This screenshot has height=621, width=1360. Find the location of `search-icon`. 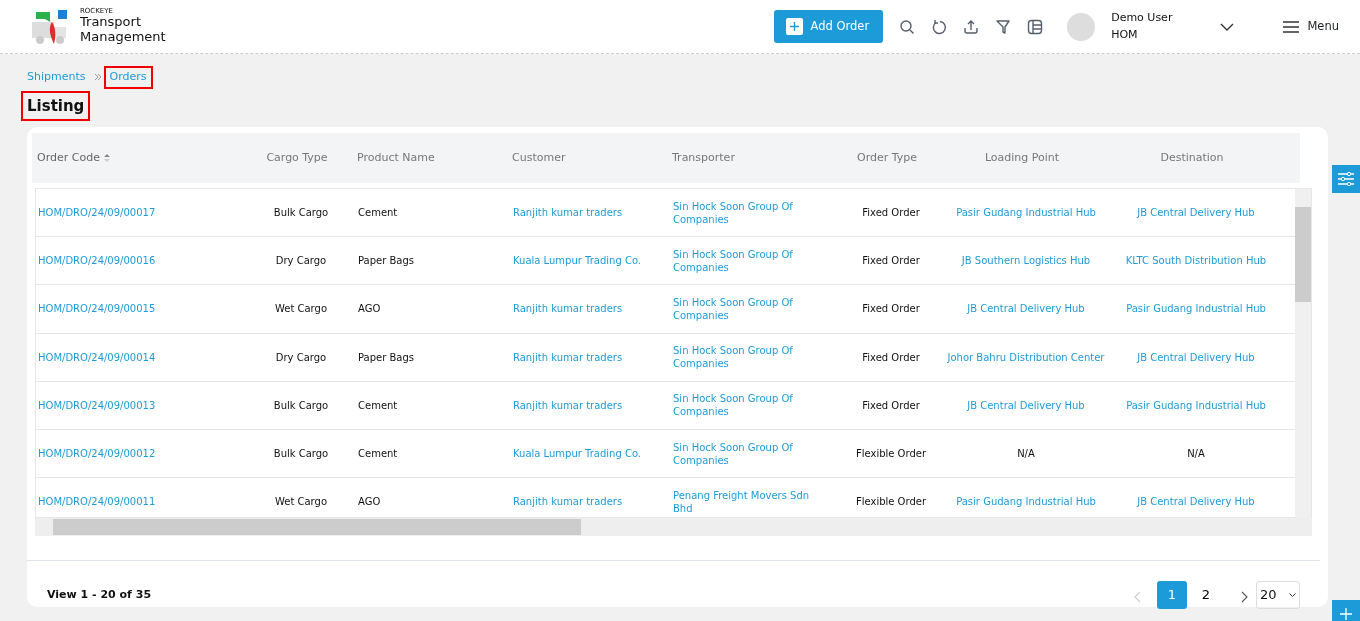

search-icon is located at coordinates (907, 26).